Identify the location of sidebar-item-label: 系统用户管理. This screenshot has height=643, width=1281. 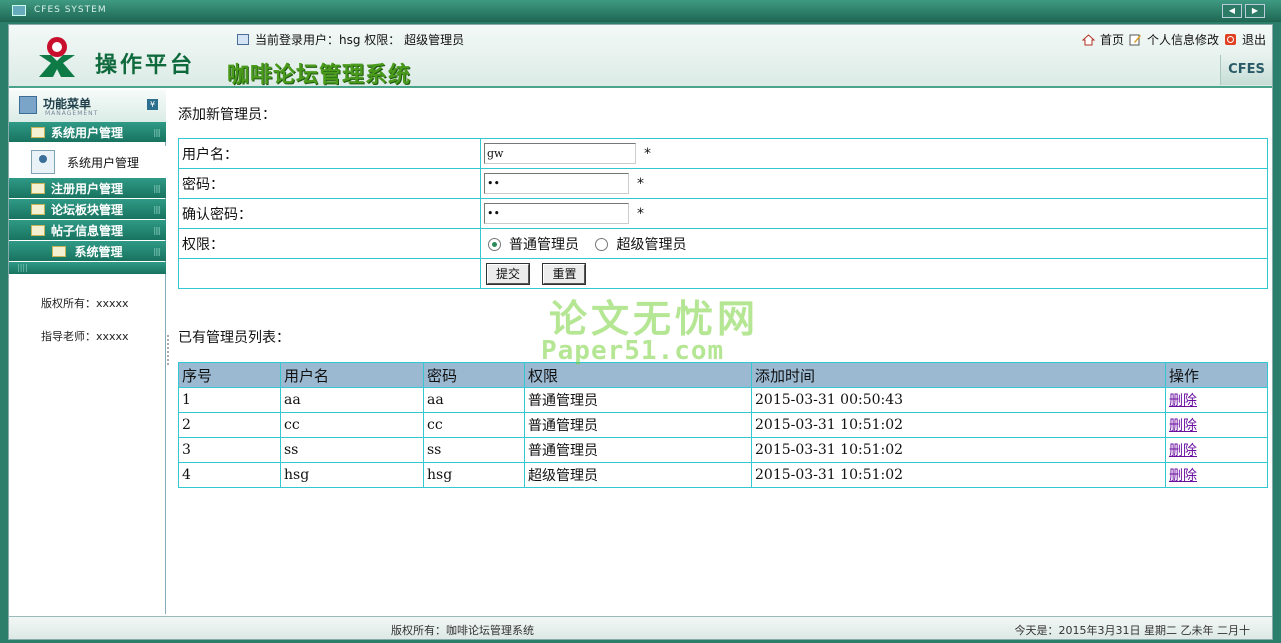
(87, 132).